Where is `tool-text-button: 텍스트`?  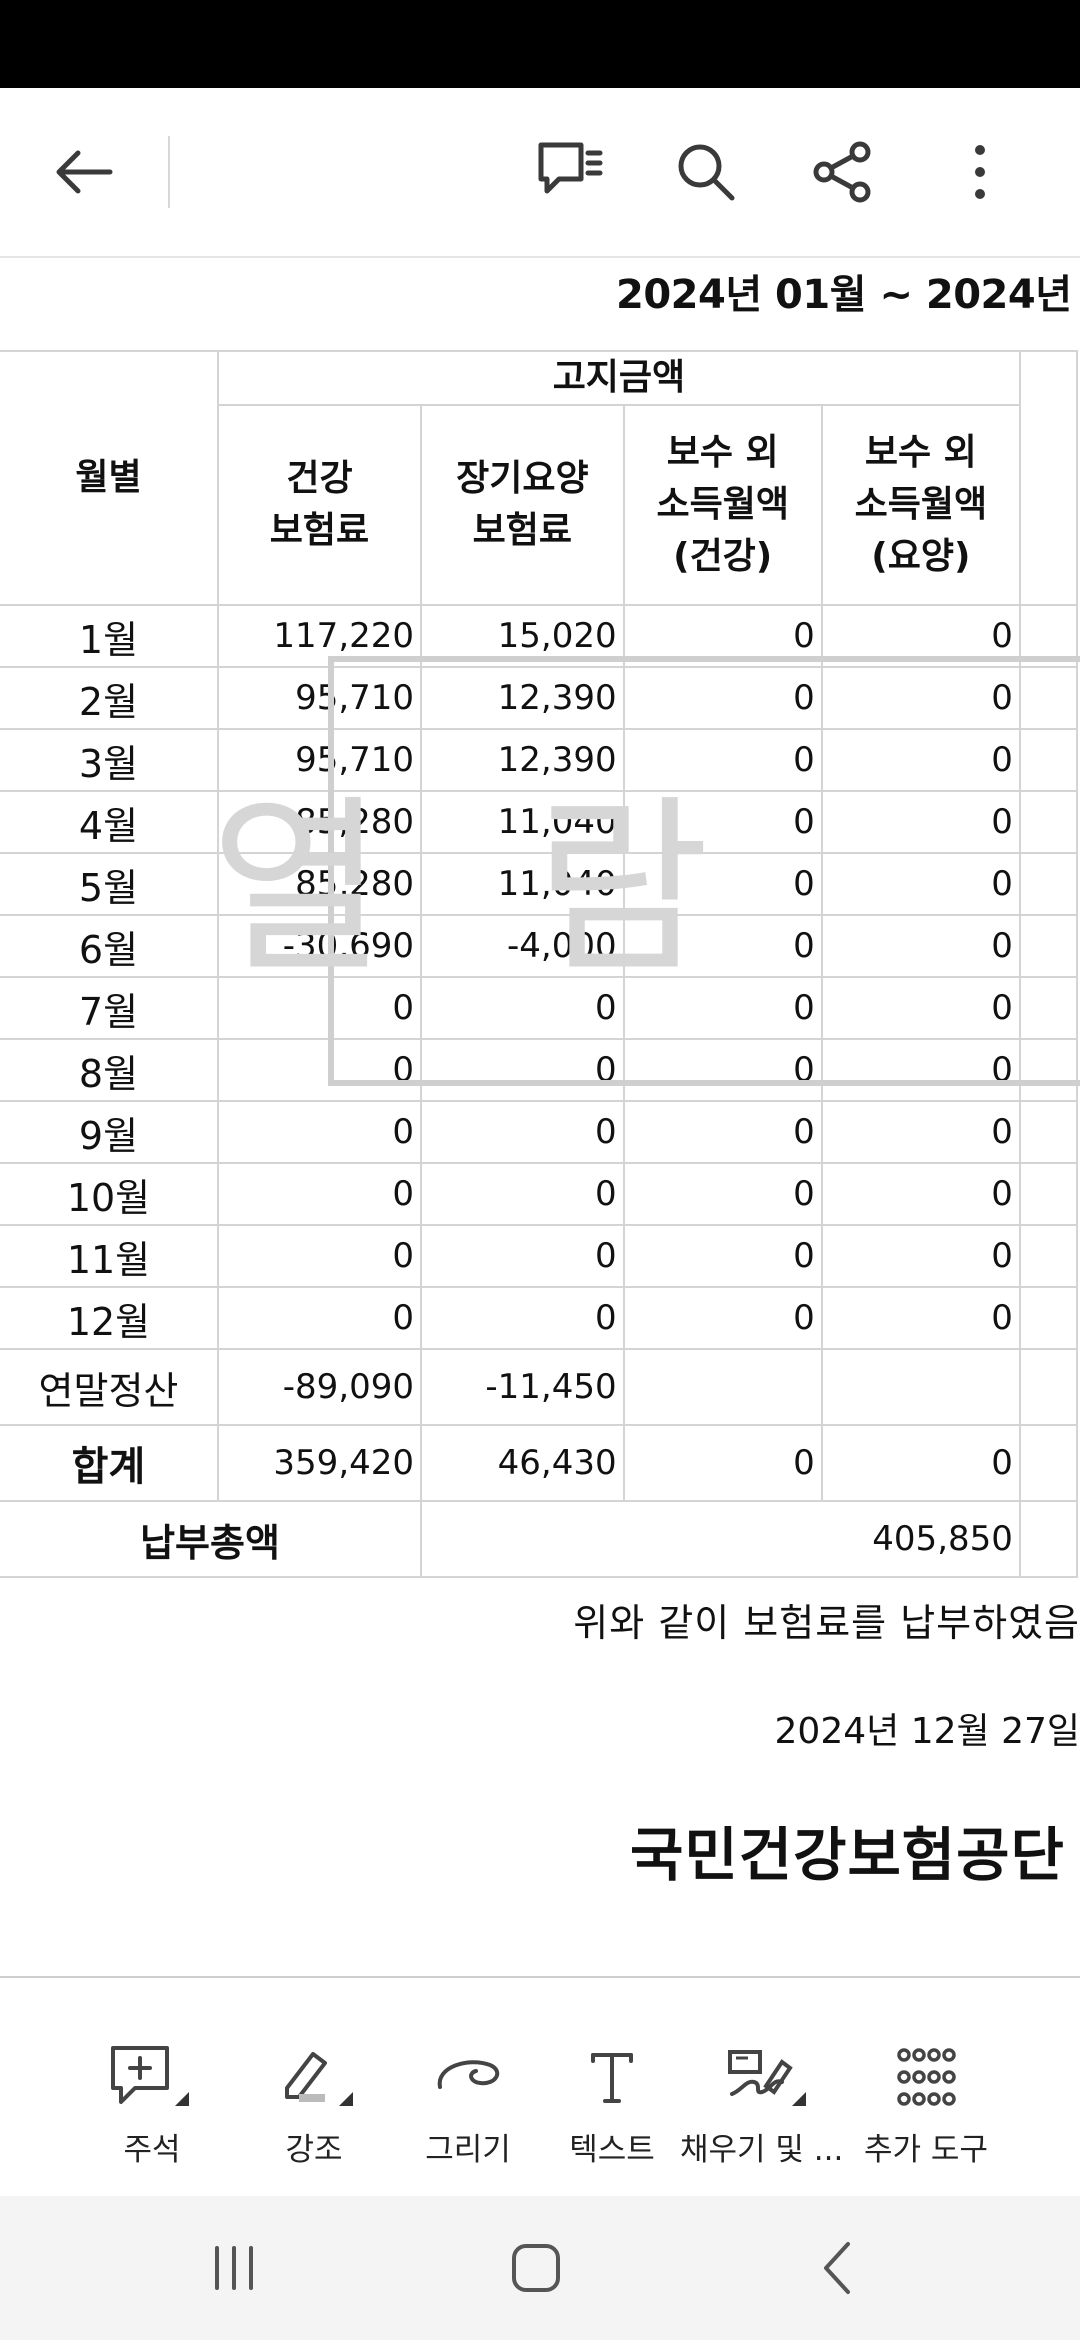
tool-text-button: 텍스트 is located at coordinates (612, 2106).